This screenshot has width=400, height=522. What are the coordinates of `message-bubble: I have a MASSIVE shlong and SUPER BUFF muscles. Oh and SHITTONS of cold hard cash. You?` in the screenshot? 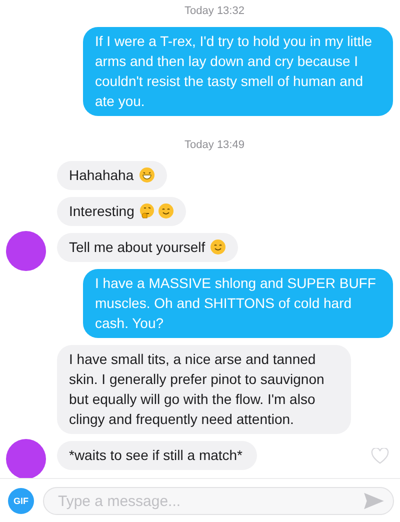 It's located at (238, 303).